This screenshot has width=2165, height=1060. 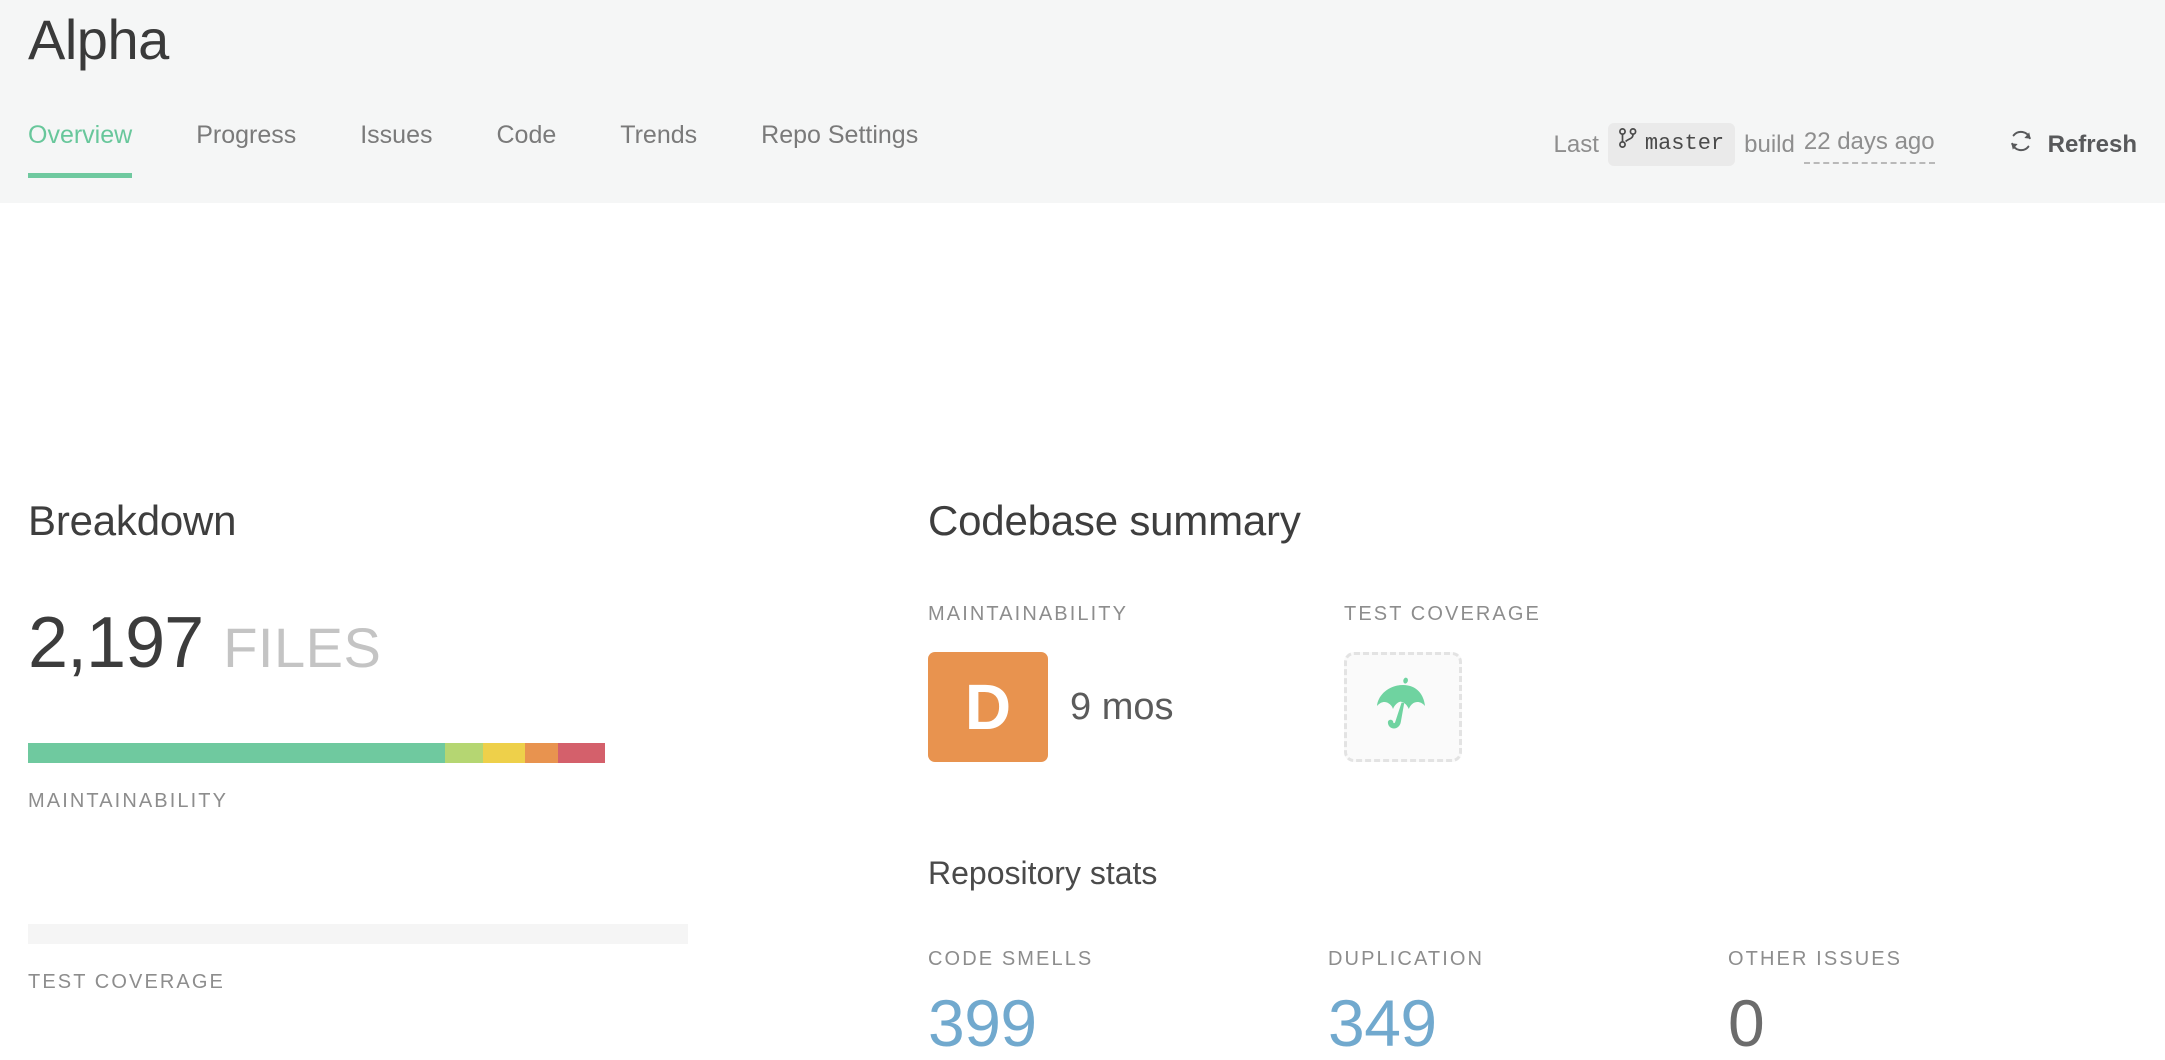 What do you see at coordinates (1028, 614) in the screenshot?
I see `metric-maintainability-caption: MAINTAINABILITY` at bounding box center [1028, 614].